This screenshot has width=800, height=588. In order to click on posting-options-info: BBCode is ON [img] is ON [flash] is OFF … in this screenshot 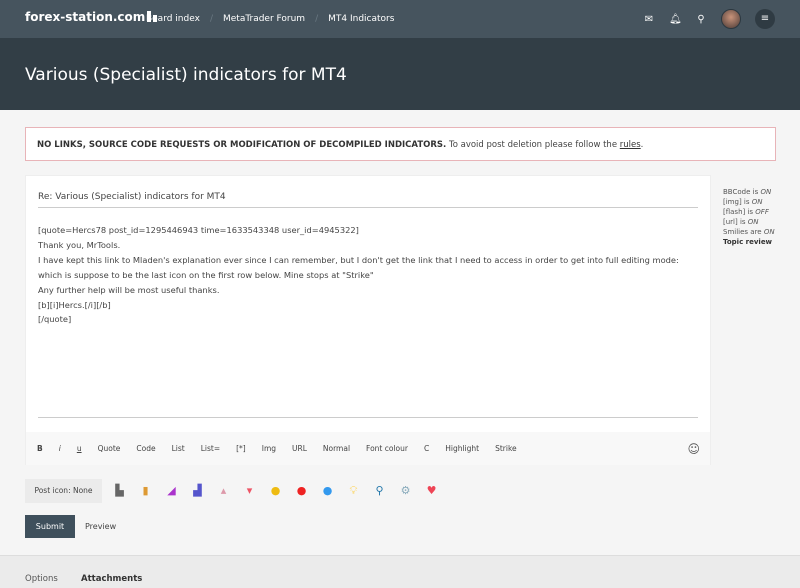, I will do `click(749, 217)`.